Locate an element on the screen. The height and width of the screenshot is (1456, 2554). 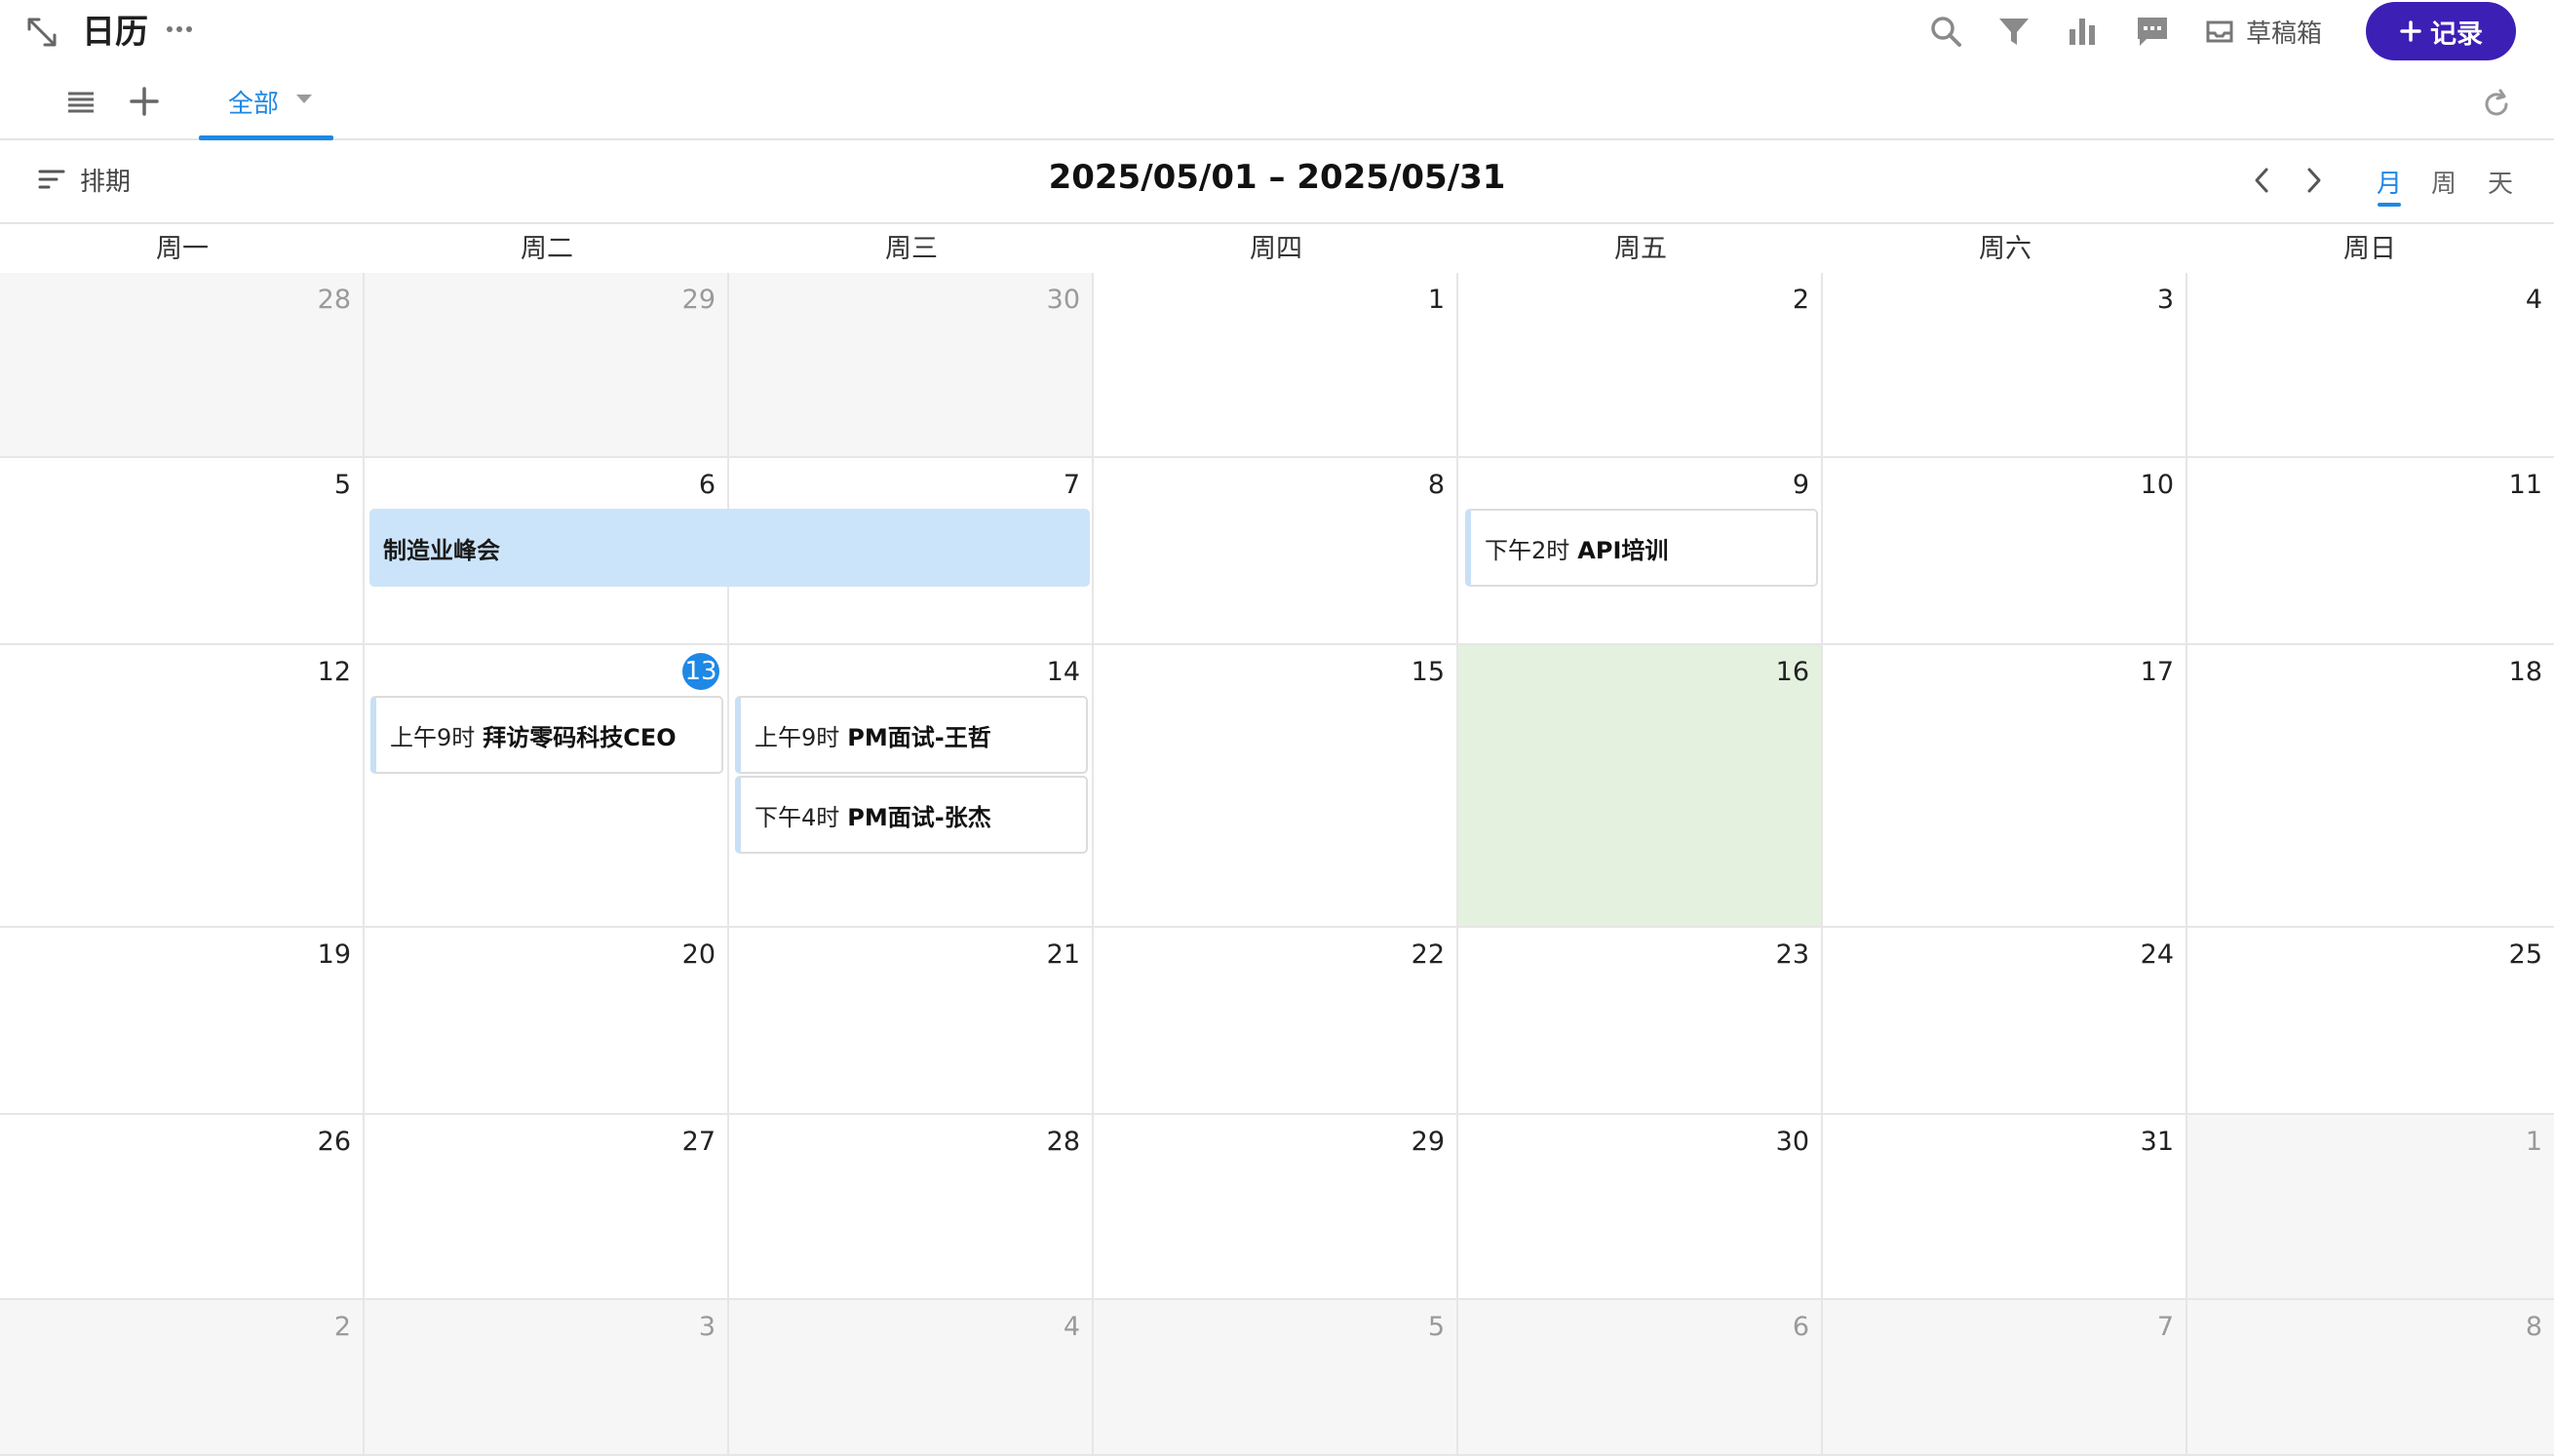
day-number: 1 is located at coordinates (1436, 300).